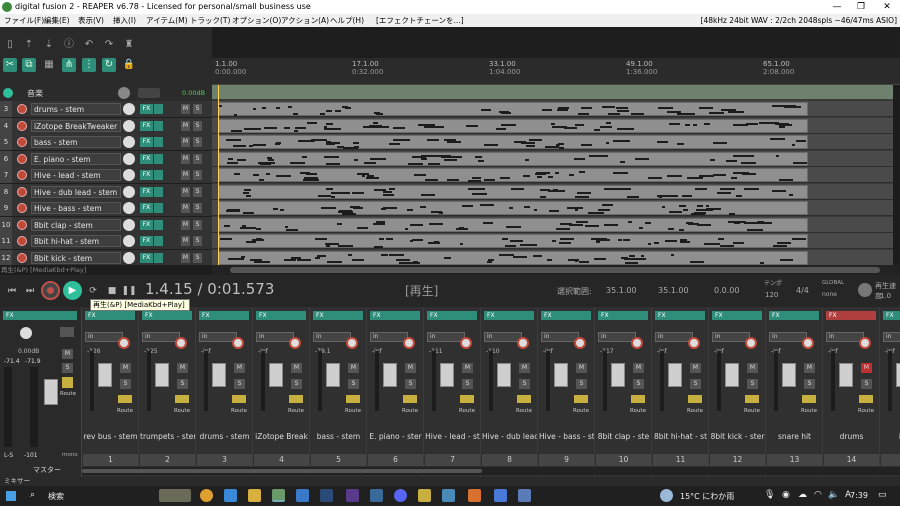 Image resolution: width=900 pixels, height=506 pixels. What do you see at coordinates (338, 460) in the screenshot?
I see `strip-number: 5` at bounding box center [338, 460].